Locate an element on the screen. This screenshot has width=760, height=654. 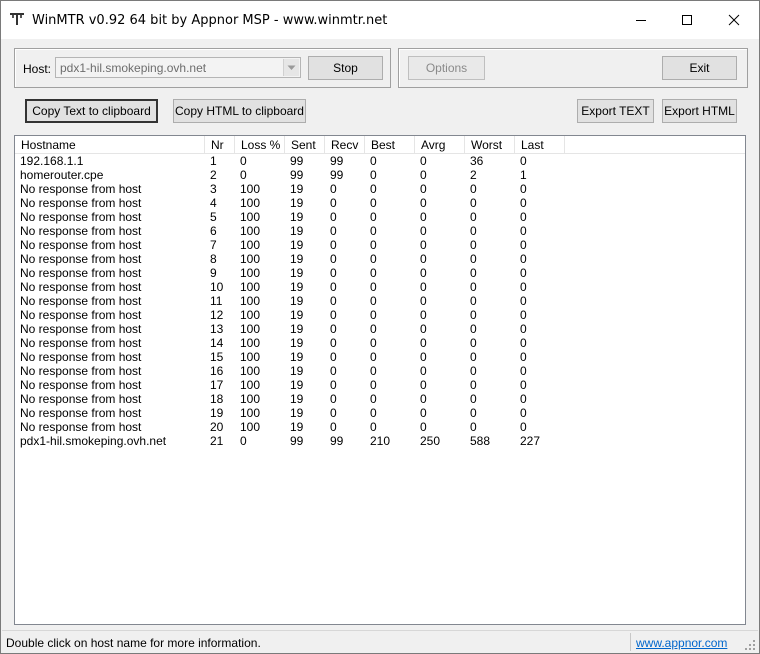
table-row: No response from host 20 100 19 0 0 0 0 0 is located at coordinates (380, 427).